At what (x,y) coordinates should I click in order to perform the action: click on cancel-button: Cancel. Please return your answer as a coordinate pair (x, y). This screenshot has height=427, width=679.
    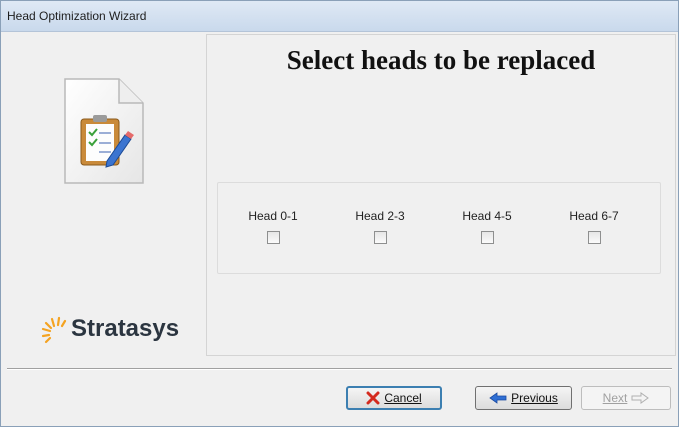
    Looking at the image, I should click on (394, 398).